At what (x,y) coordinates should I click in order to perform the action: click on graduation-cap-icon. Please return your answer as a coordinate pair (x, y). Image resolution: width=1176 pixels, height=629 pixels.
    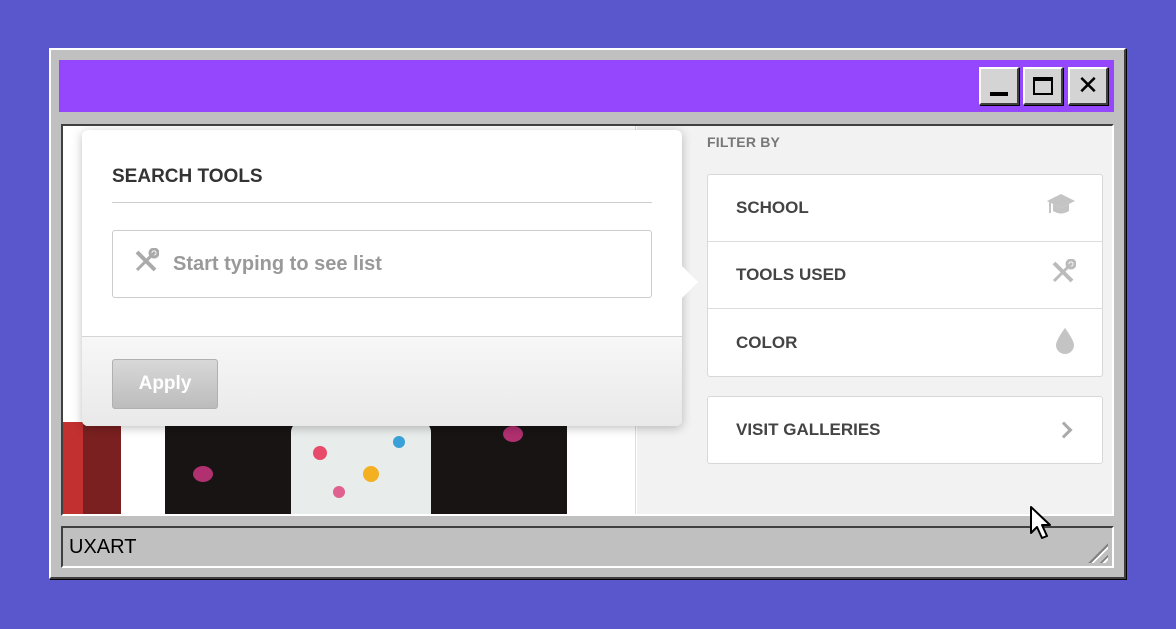
    Looking at the image, I should click on (1061, 208).